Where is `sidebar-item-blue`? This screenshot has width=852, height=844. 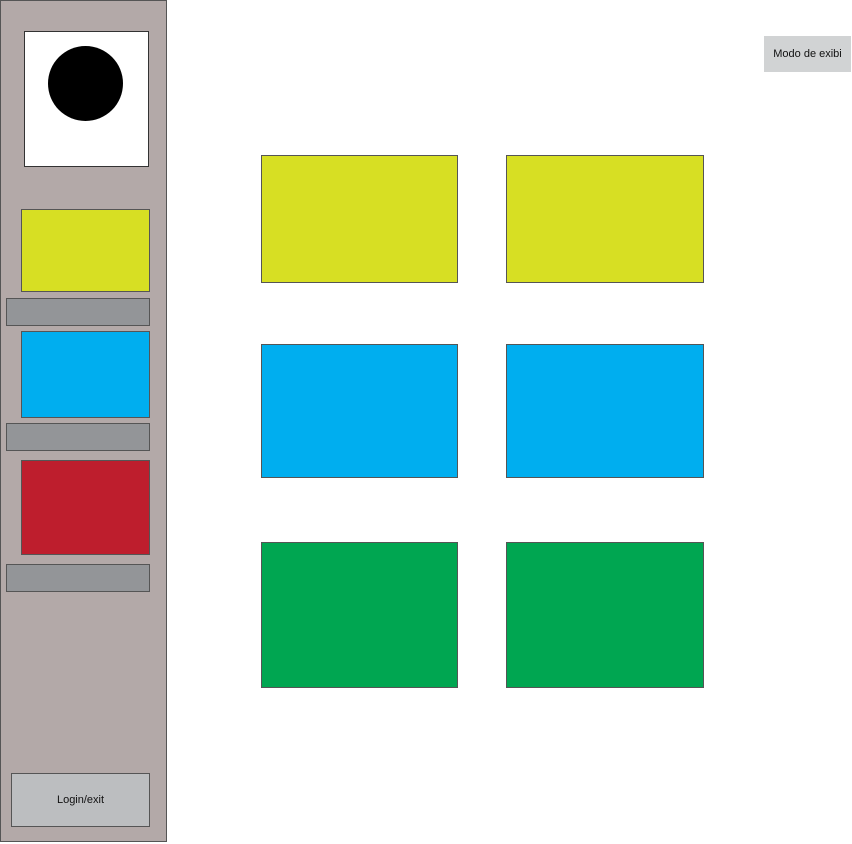 sidebar-item-blue is located at coordinates (85, 374).